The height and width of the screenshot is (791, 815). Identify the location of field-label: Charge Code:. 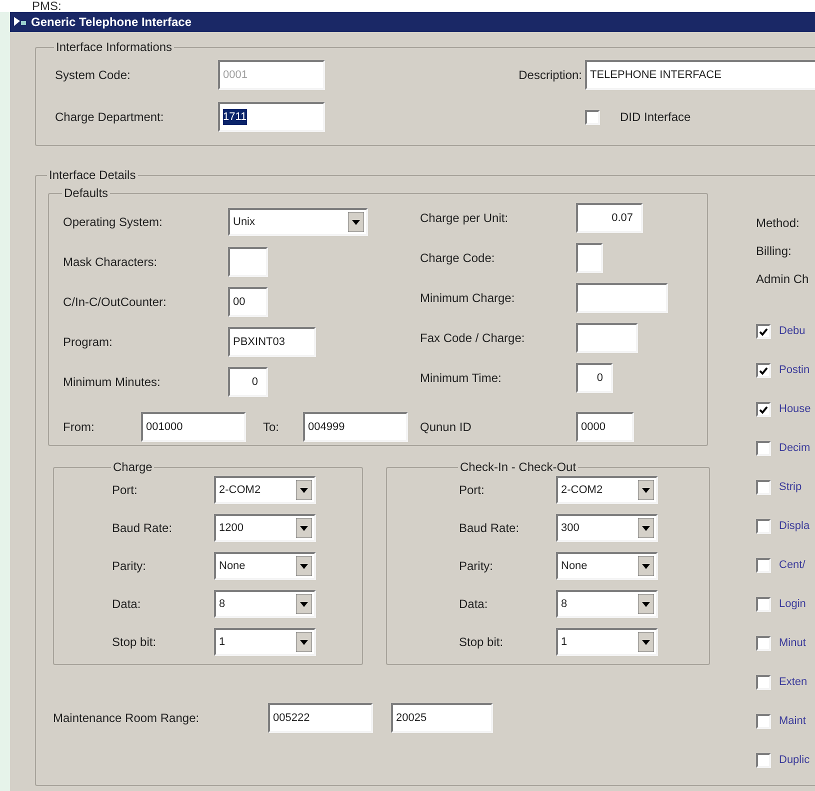
(458, 258).